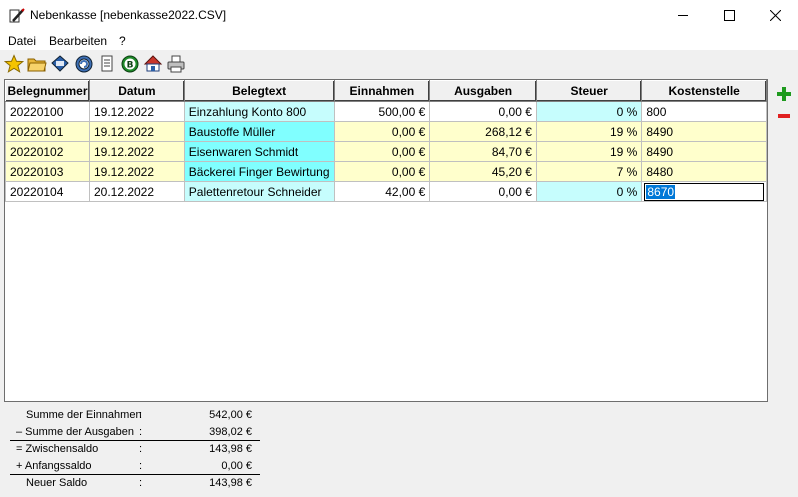 This screenshot has width=798, height=497. Describe the element at coordinates (259, 151) in the screenshot. I see `cell-belegtext: Eisenwaren Schmidt` at that location.